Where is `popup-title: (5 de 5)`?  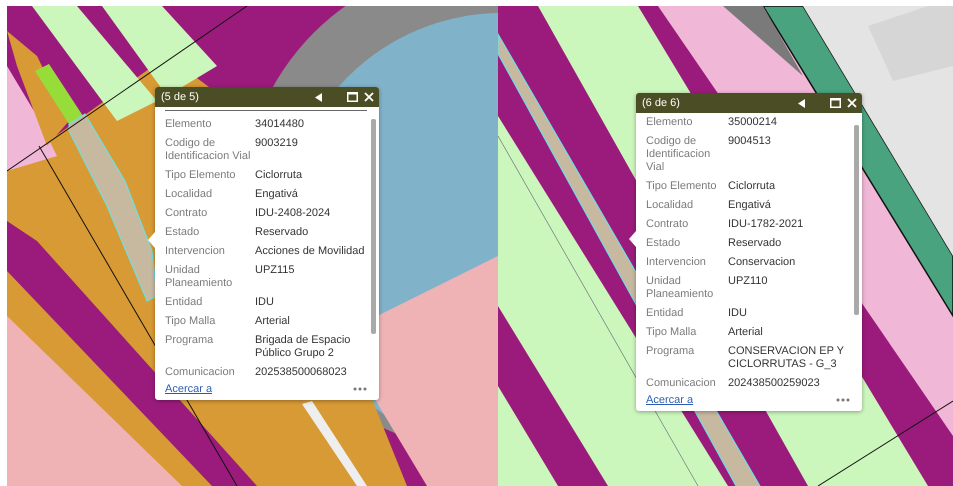 popup-title: (5 de 5) is located at coordinates (180, 97).